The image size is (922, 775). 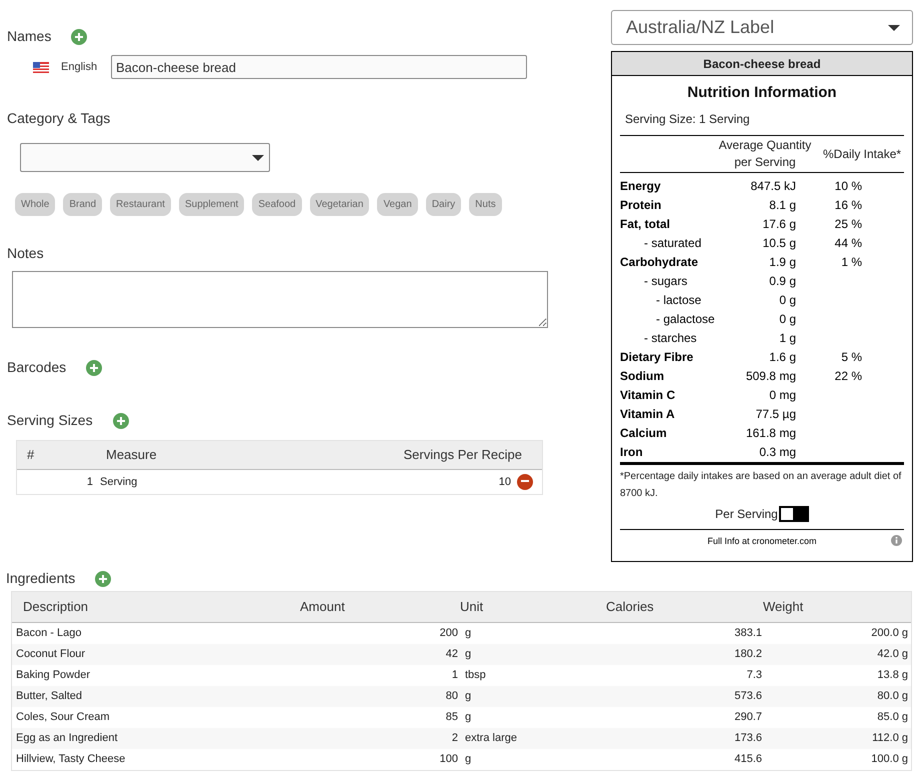 I want to click on remove-icon, so click(x=525, y=482).